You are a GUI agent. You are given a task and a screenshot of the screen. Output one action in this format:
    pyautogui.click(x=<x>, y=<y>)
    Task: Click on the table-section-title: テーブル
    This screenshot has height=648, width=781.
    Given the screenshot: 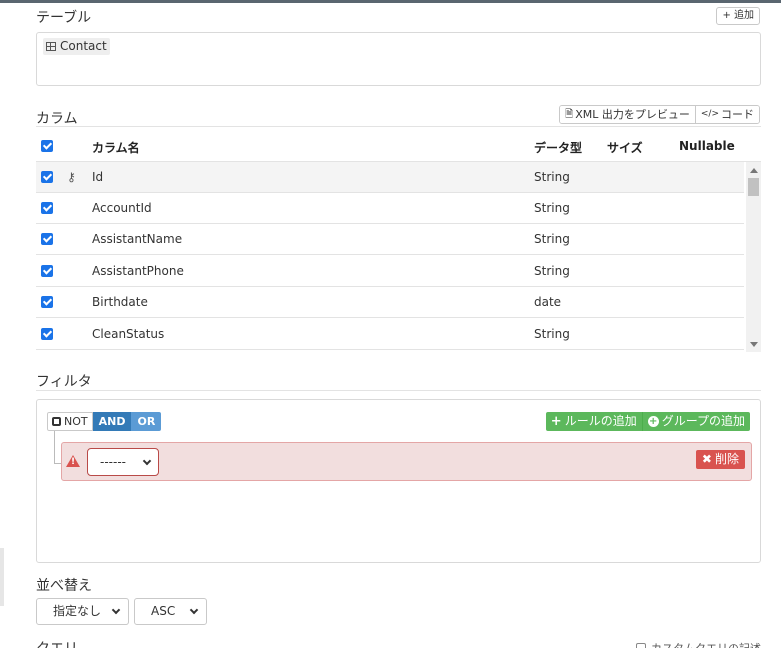 What is the action you would take?
    pyautogui.click(x=64, y=18)
    